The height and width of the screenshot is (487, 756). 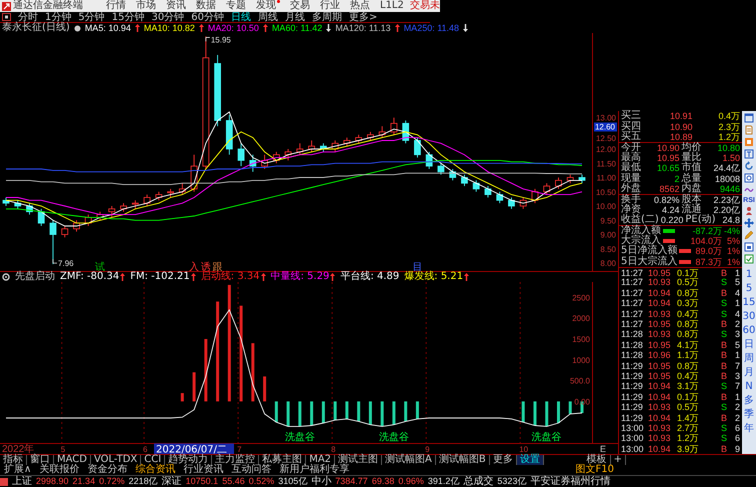 I want to click on period-shortcut: 30, so click(x=749, y=317).